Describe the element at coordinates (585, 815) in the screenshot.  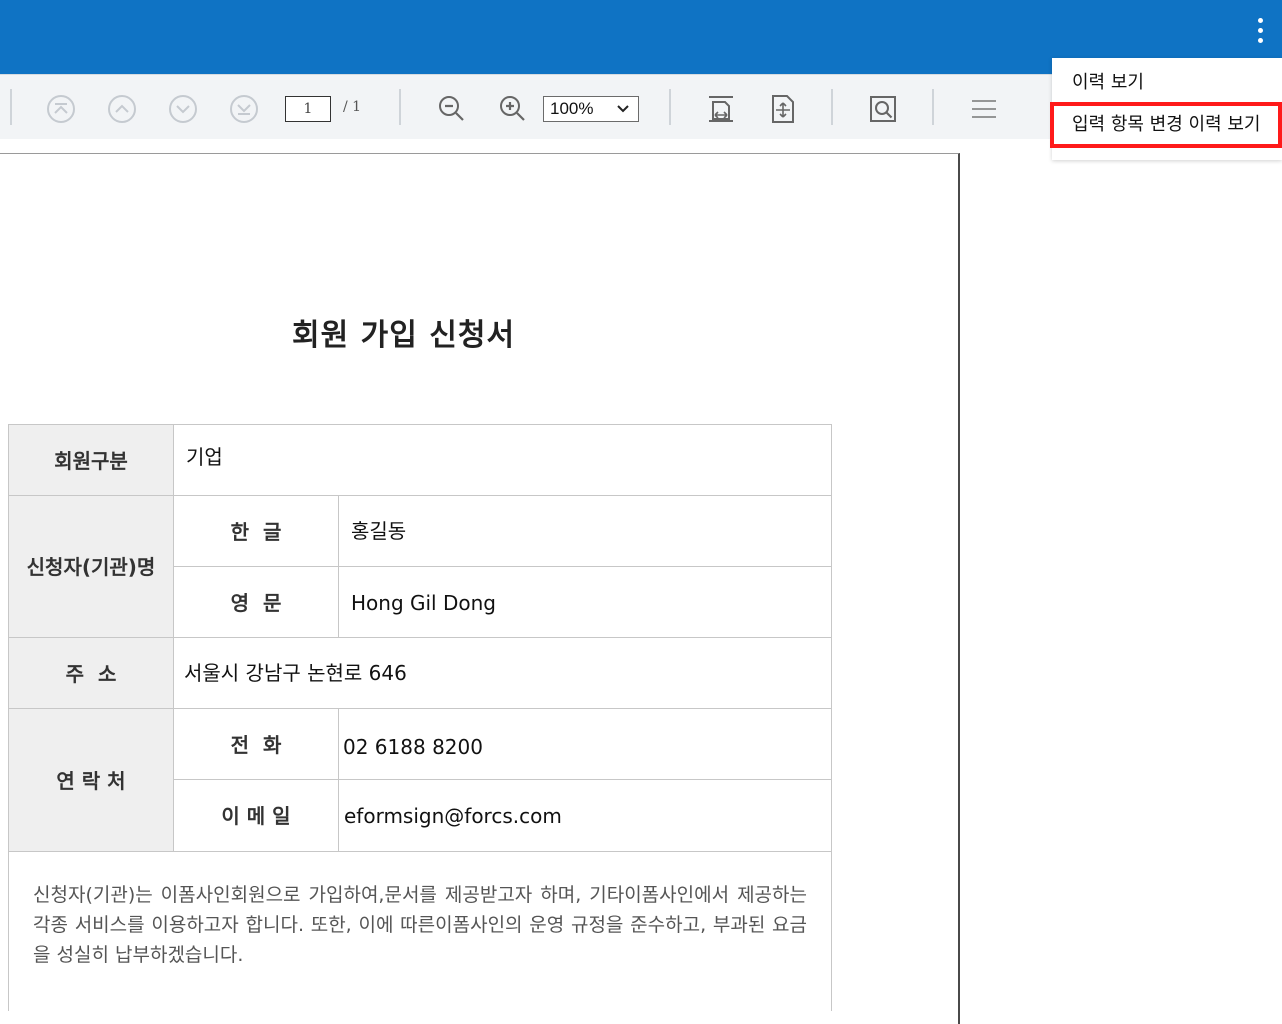
I see `email-value: eformsign@forcs.com` at that location.